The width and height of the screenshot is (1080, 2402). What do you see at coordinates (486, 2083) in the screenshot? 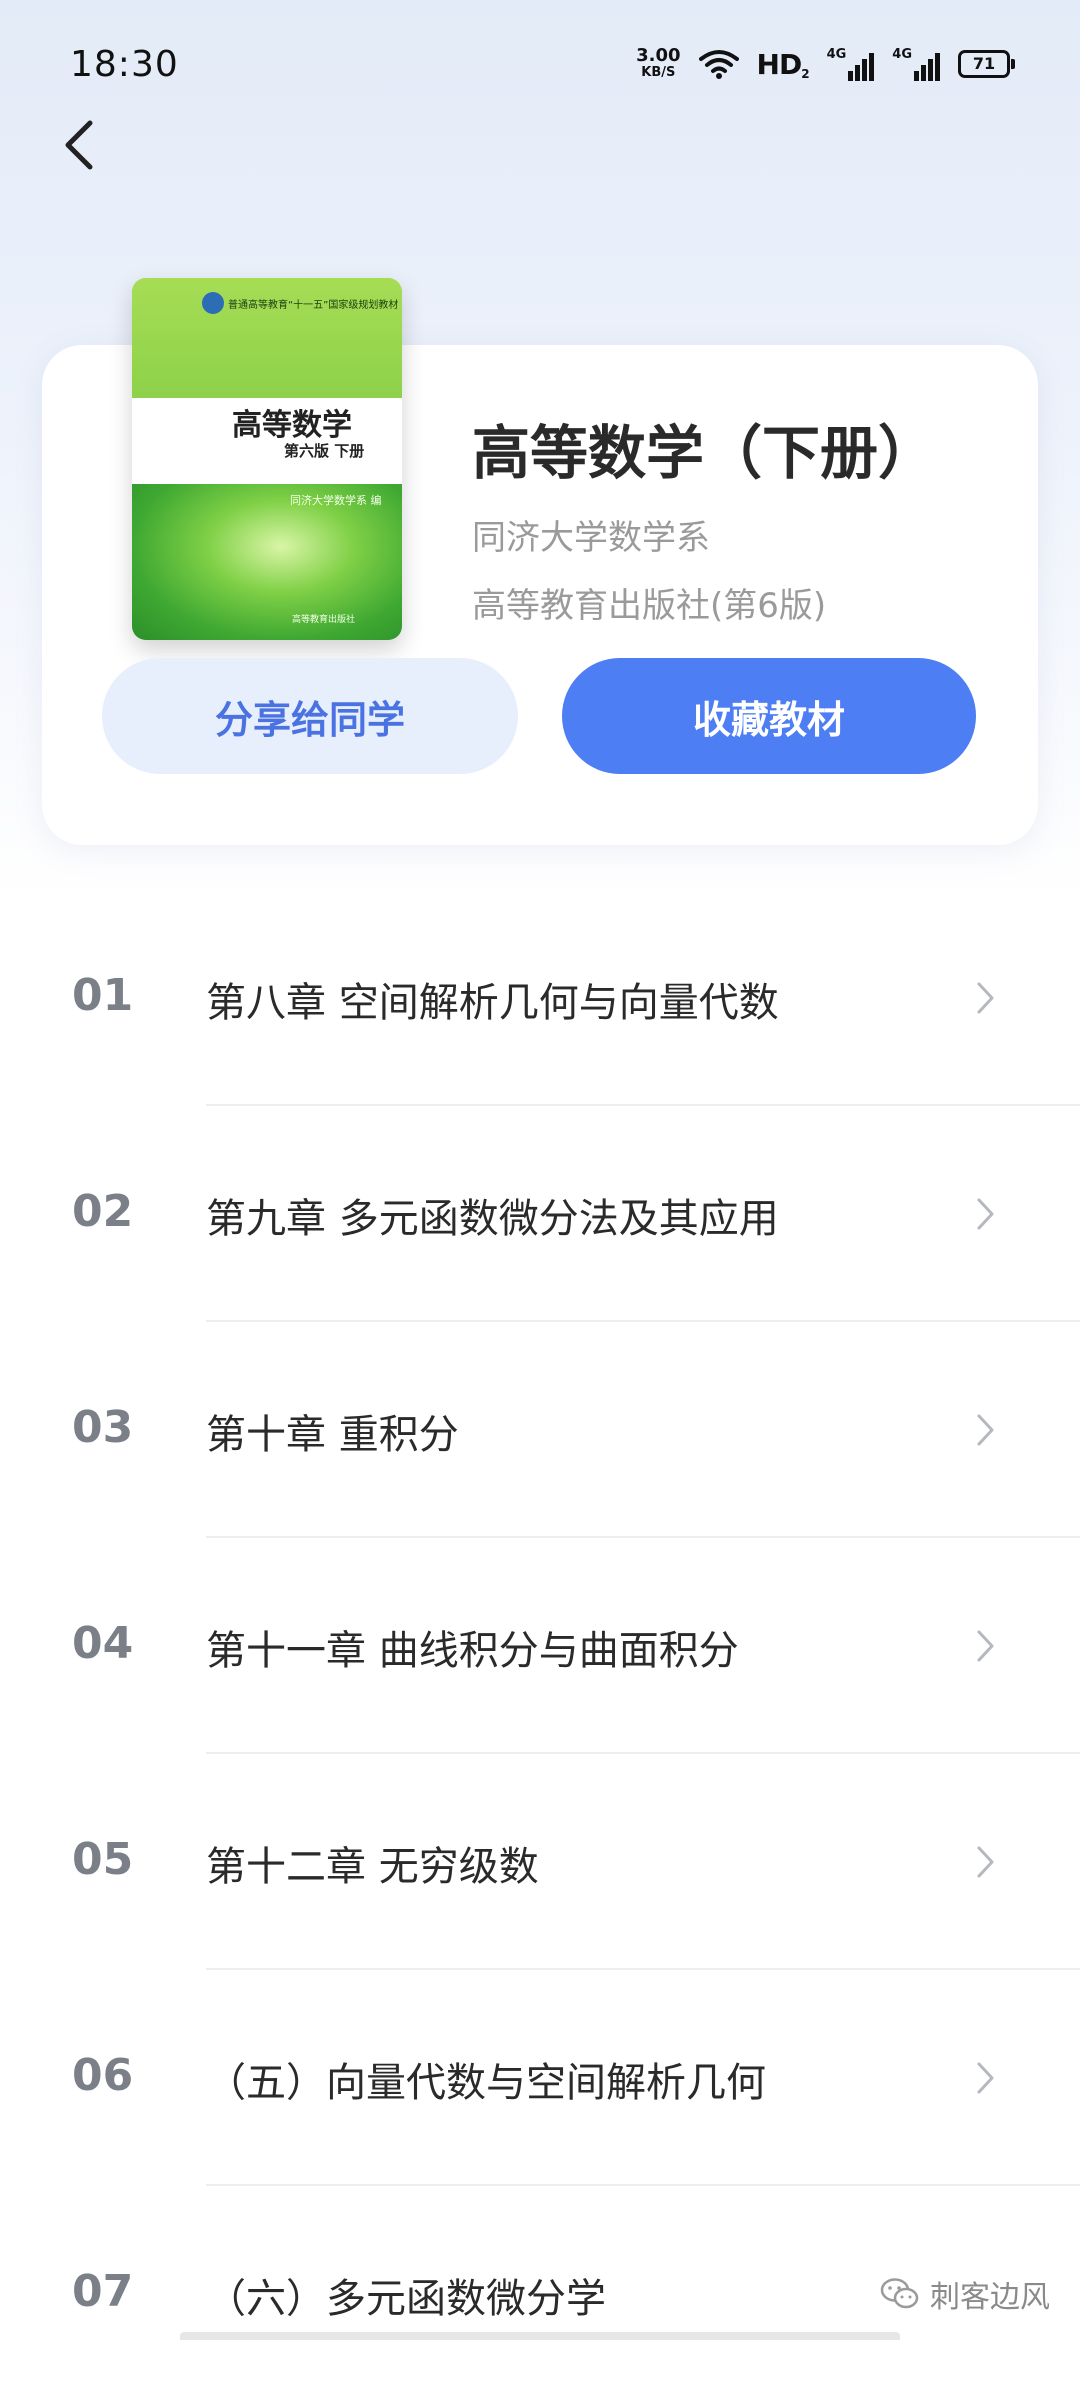
I see `chapter-title: （五）向量代数与空间解析几何` at bounding box center [486, 2083].